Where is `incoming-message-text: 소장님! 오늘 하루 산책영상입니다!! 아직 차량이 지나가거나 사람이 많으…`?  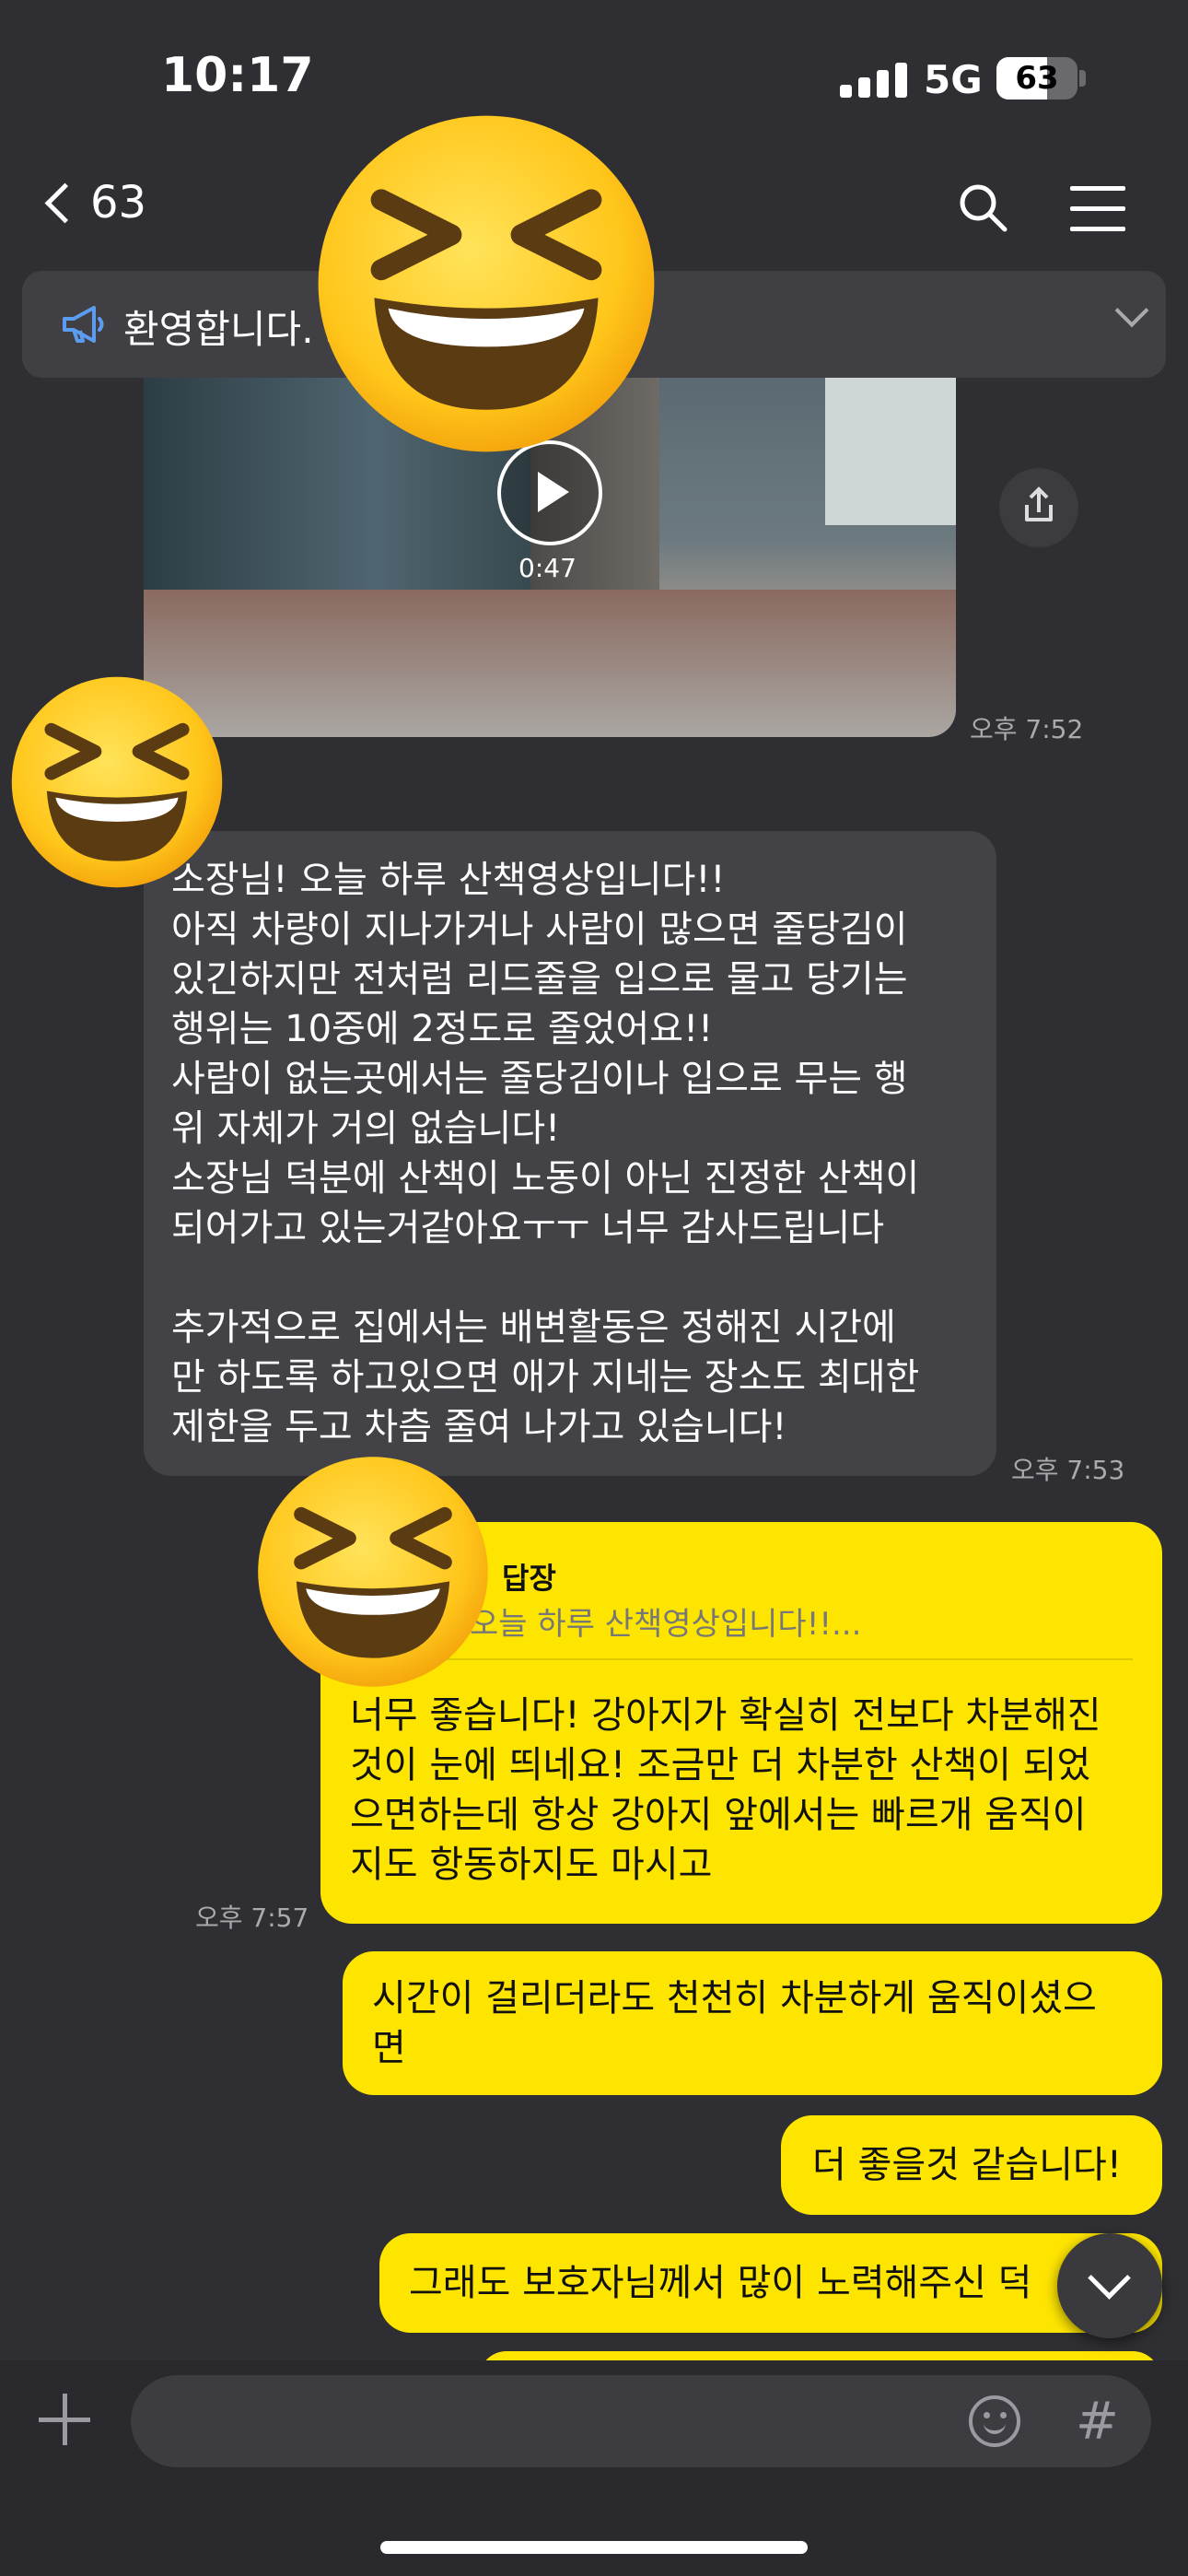 incoming-message-text: 소장님! 오늘 하루 산책영상입니다!! 아직 차량이 지나가거나 사람이 많으… is located at coordinates (545, 1153).